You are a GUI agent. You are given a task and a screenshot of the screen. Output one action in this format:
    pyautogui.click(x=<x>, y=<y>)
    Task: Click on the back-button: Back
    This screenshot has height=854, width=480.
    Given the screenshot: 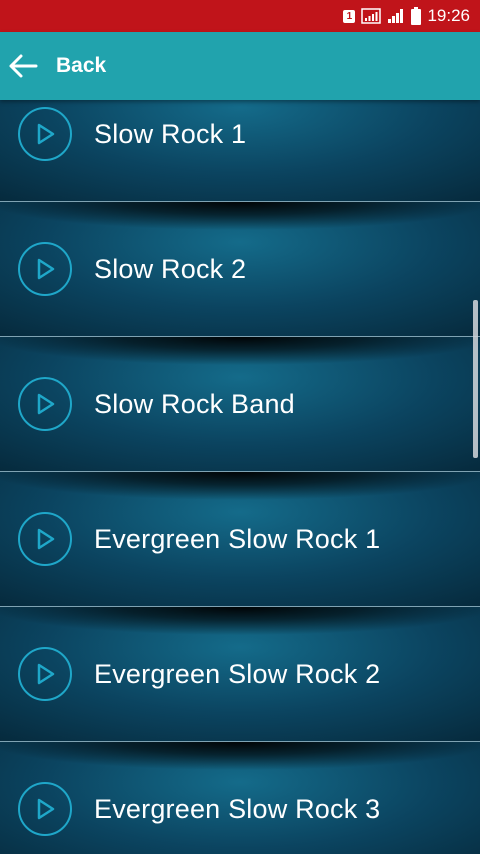 What is the action you would take?
    pyautogui.click(x=57, y=66)
    